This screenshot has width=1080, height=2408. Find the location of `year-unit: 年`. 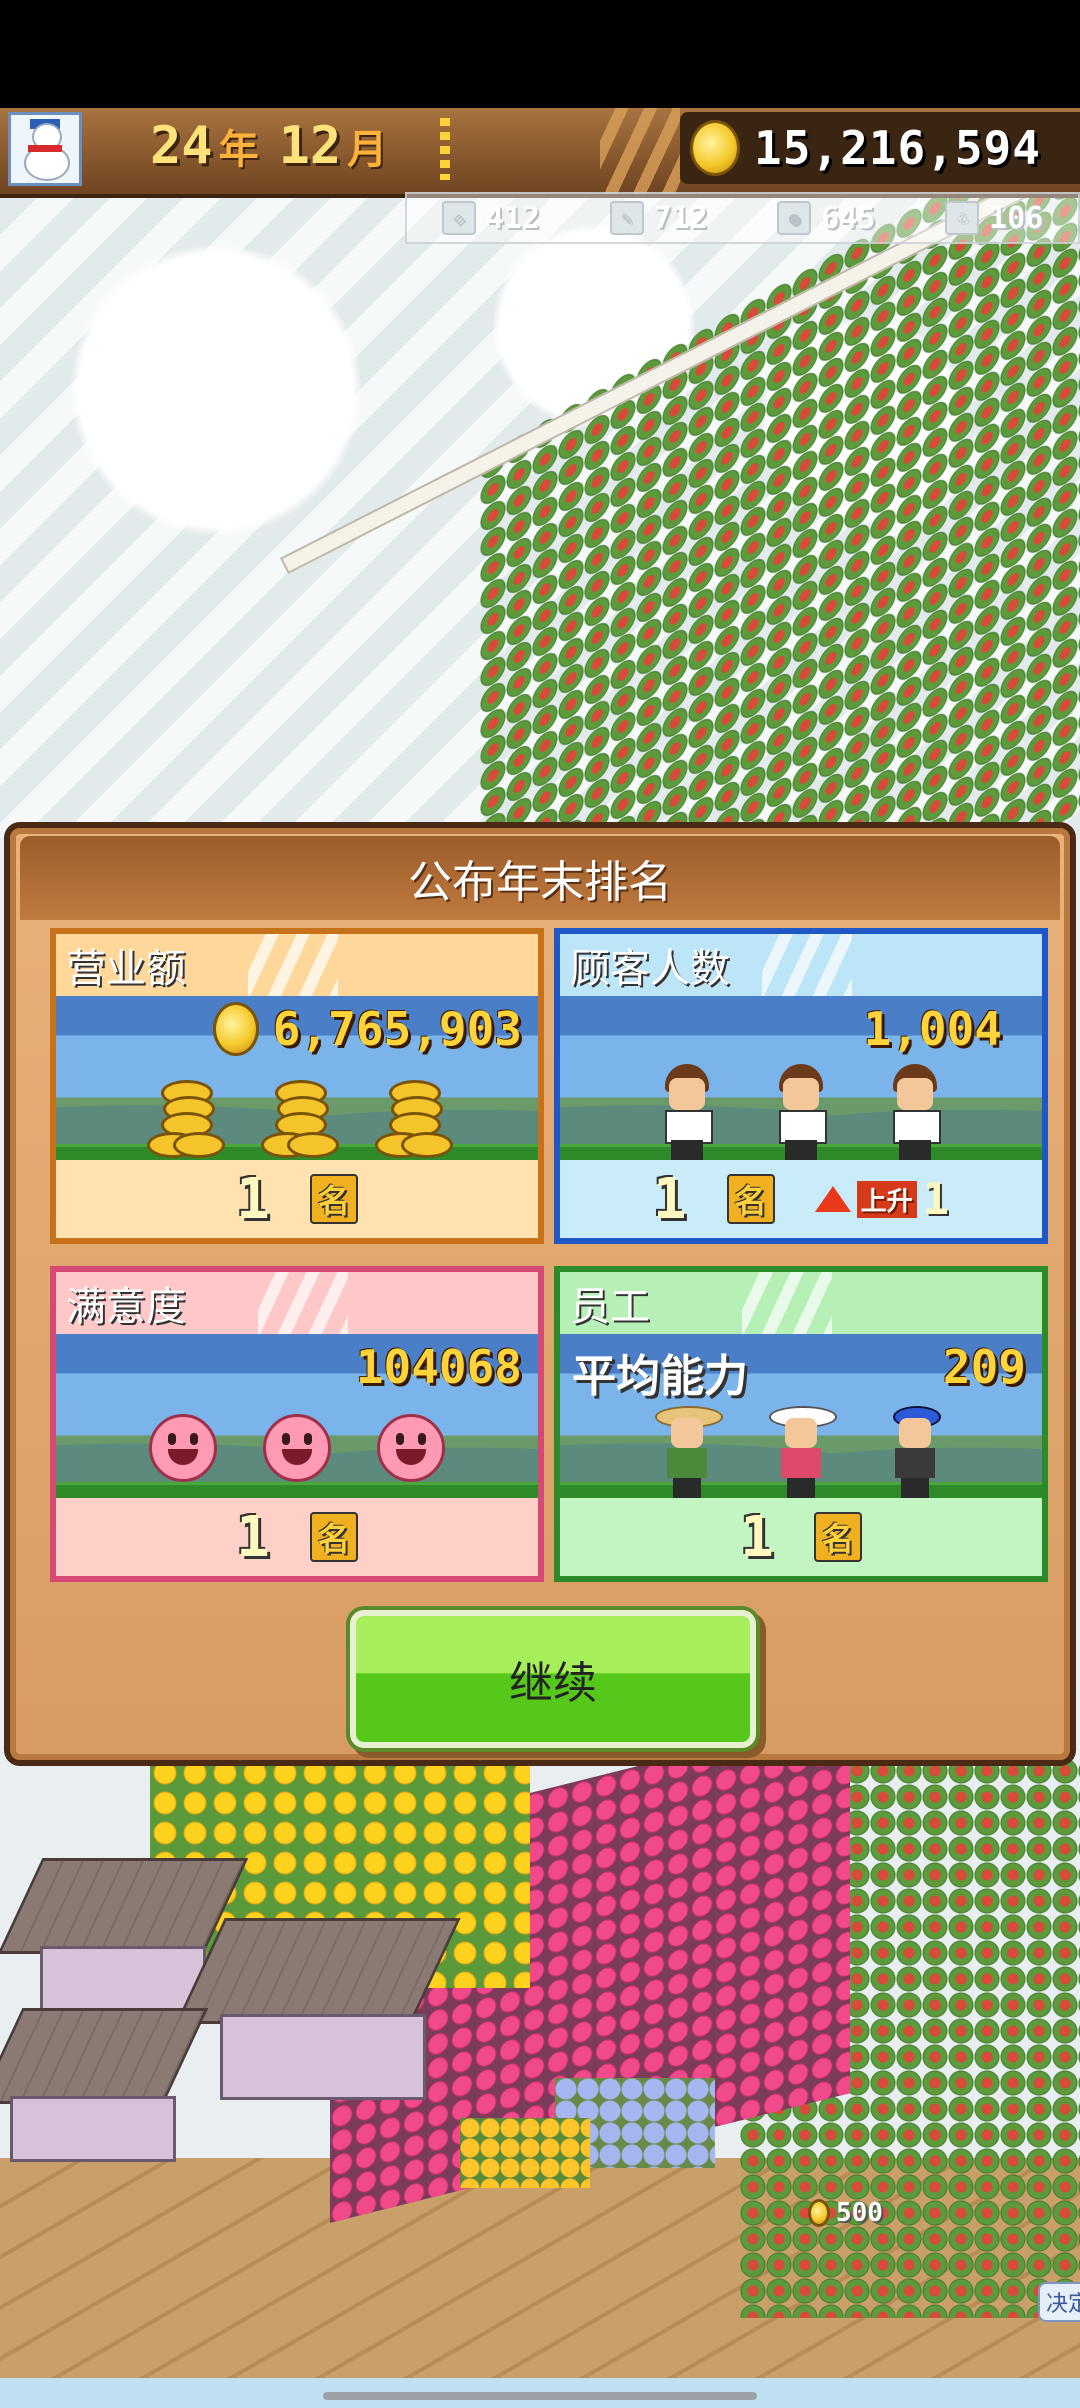

year-unit: 年 is located at coordinates (238, 150).